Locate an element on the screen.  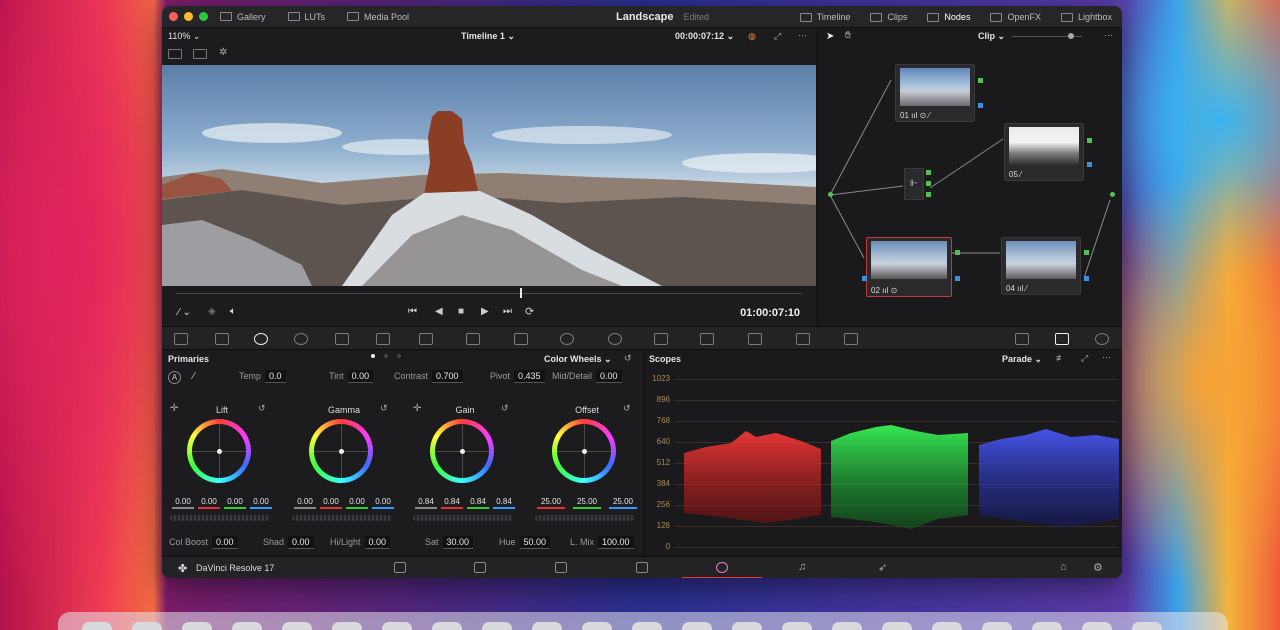
deliver-page-icon: ➶ is located at coordinates (882, 567).